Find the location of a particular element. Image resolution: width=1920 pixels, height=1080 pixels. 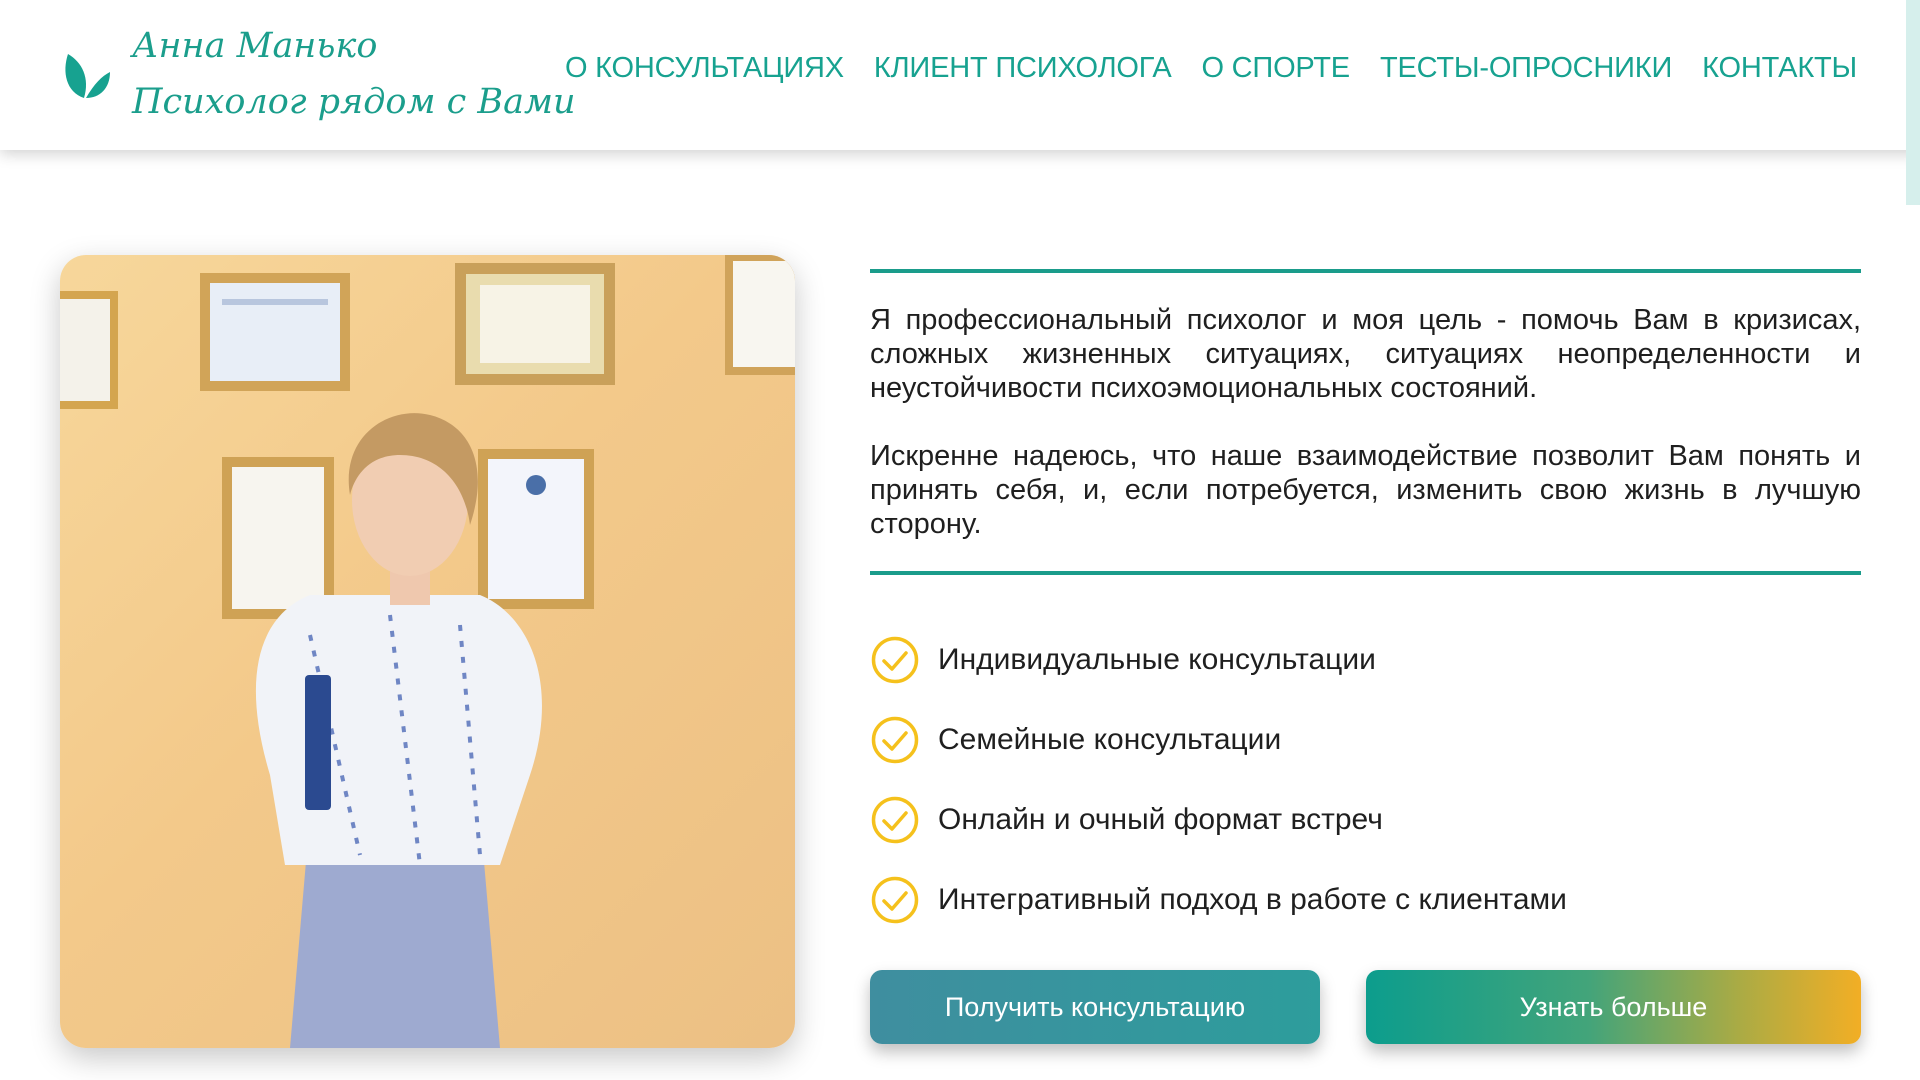

get-consultation-button: Получить консультацию is located at coordinates (1095, 1007).